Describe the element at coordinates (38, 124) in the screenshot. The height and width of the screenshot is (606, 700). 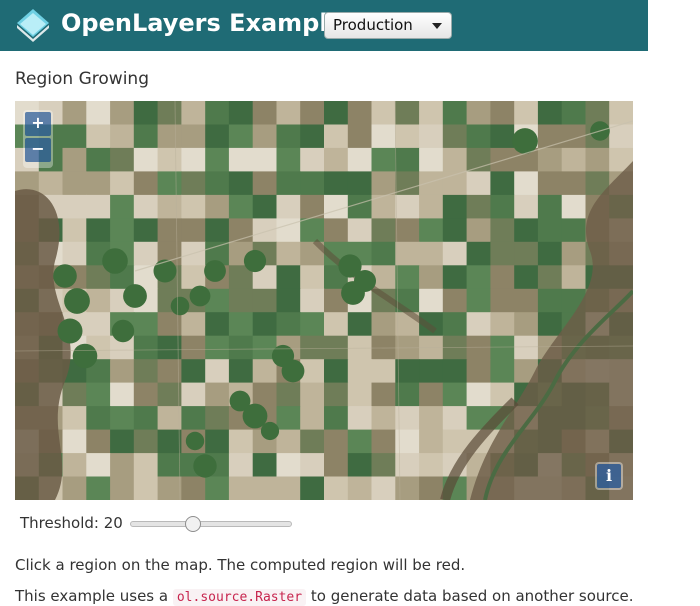
I see `zoom-in-button: +` at that location.